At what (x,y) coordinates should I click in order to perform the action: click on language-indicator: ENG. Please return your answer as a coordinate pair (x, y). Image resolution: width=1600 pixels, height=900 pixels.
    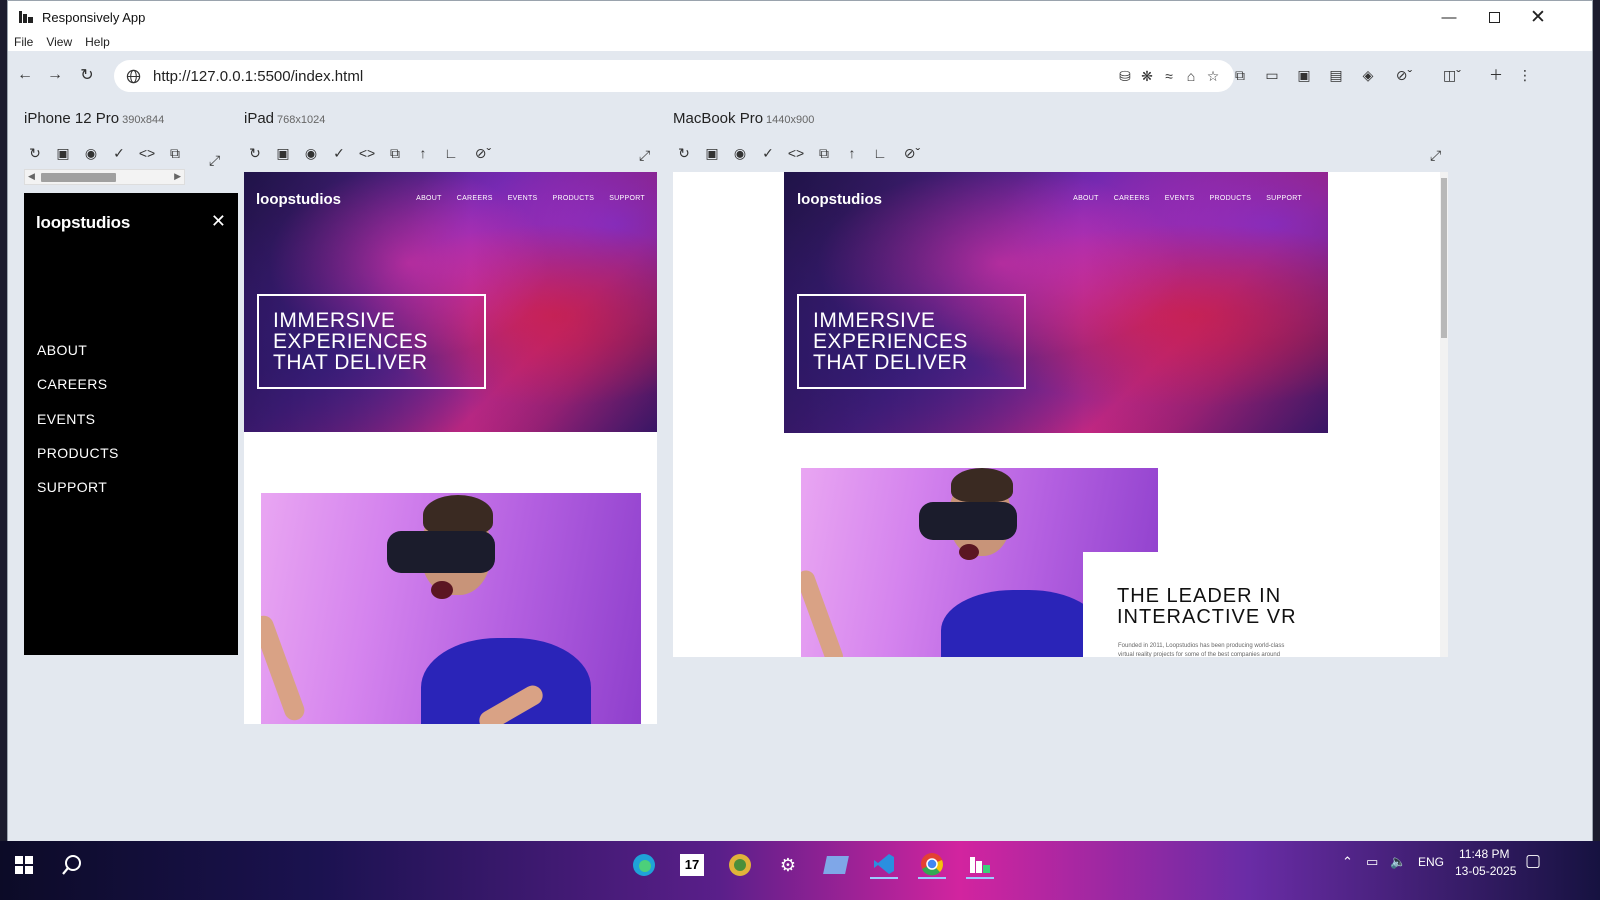
    Looking at the image, I should click on (1431, 862).